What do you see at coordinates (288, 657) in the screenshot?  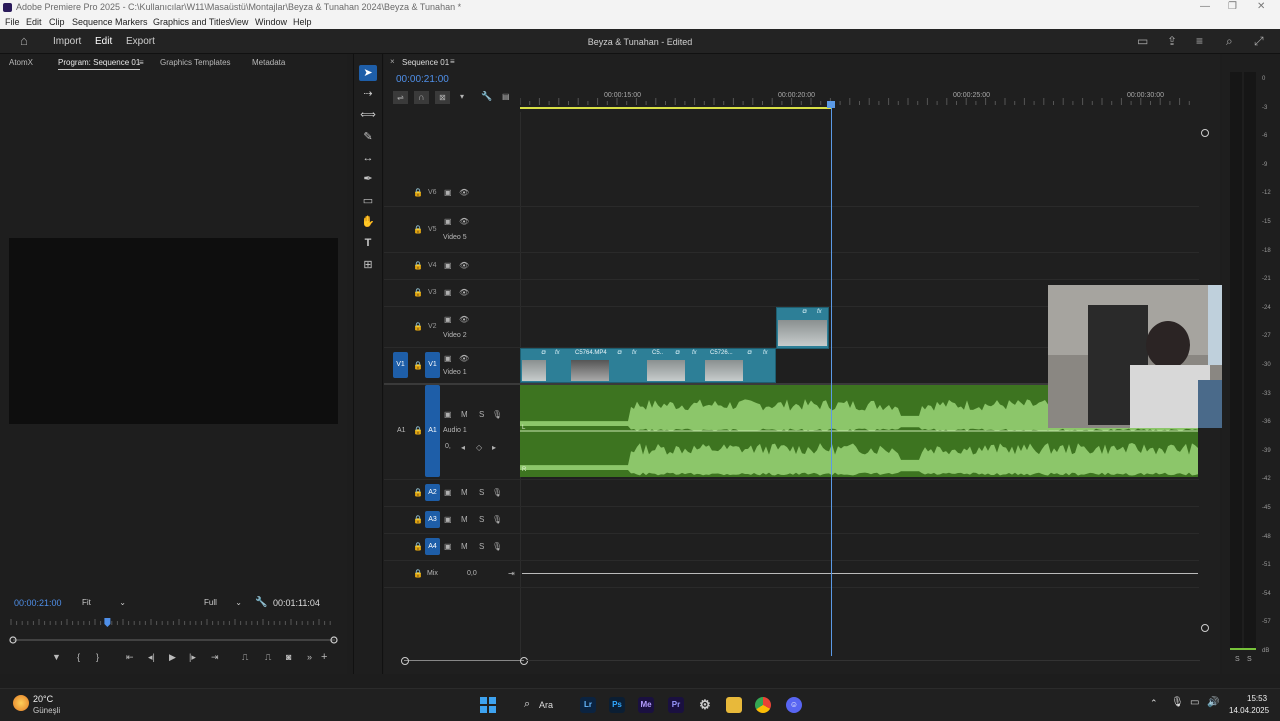 I see `export-frame-icon: ◙` at bounding box center [288, 657].